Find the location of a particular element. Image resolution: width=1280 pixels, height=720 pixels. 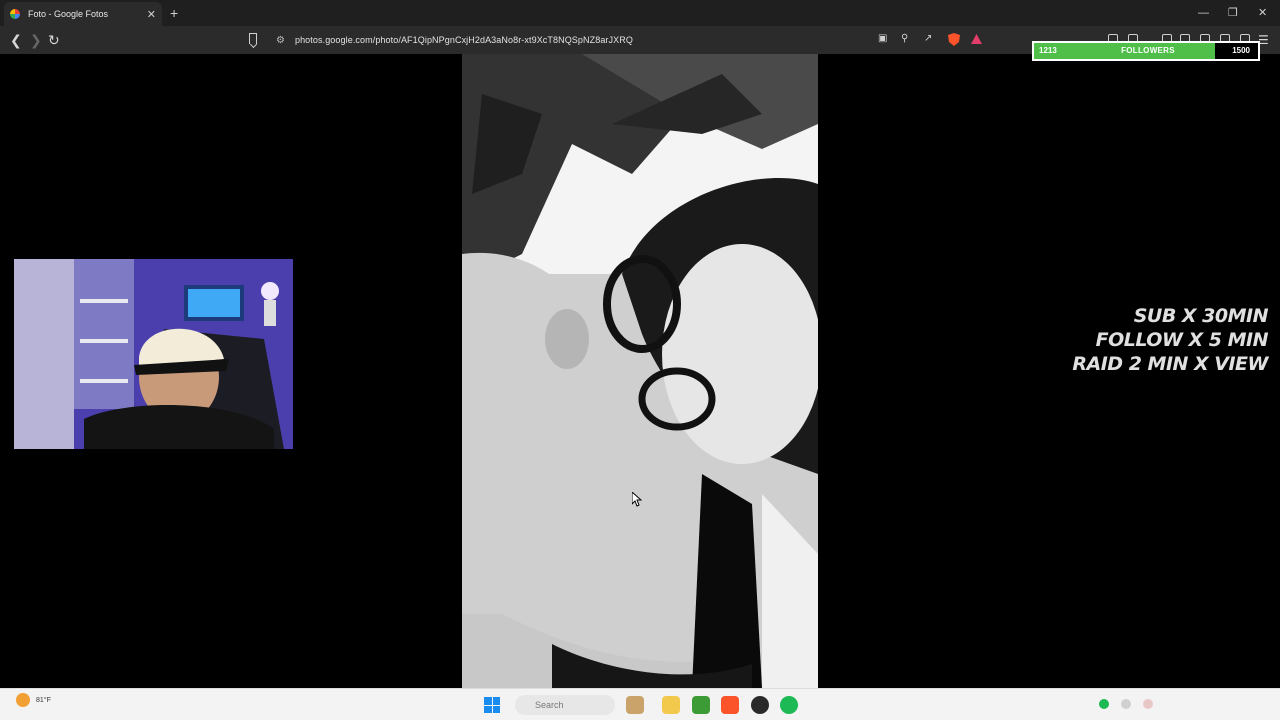

brave-browser-icon is located at coordinates (730, 705).